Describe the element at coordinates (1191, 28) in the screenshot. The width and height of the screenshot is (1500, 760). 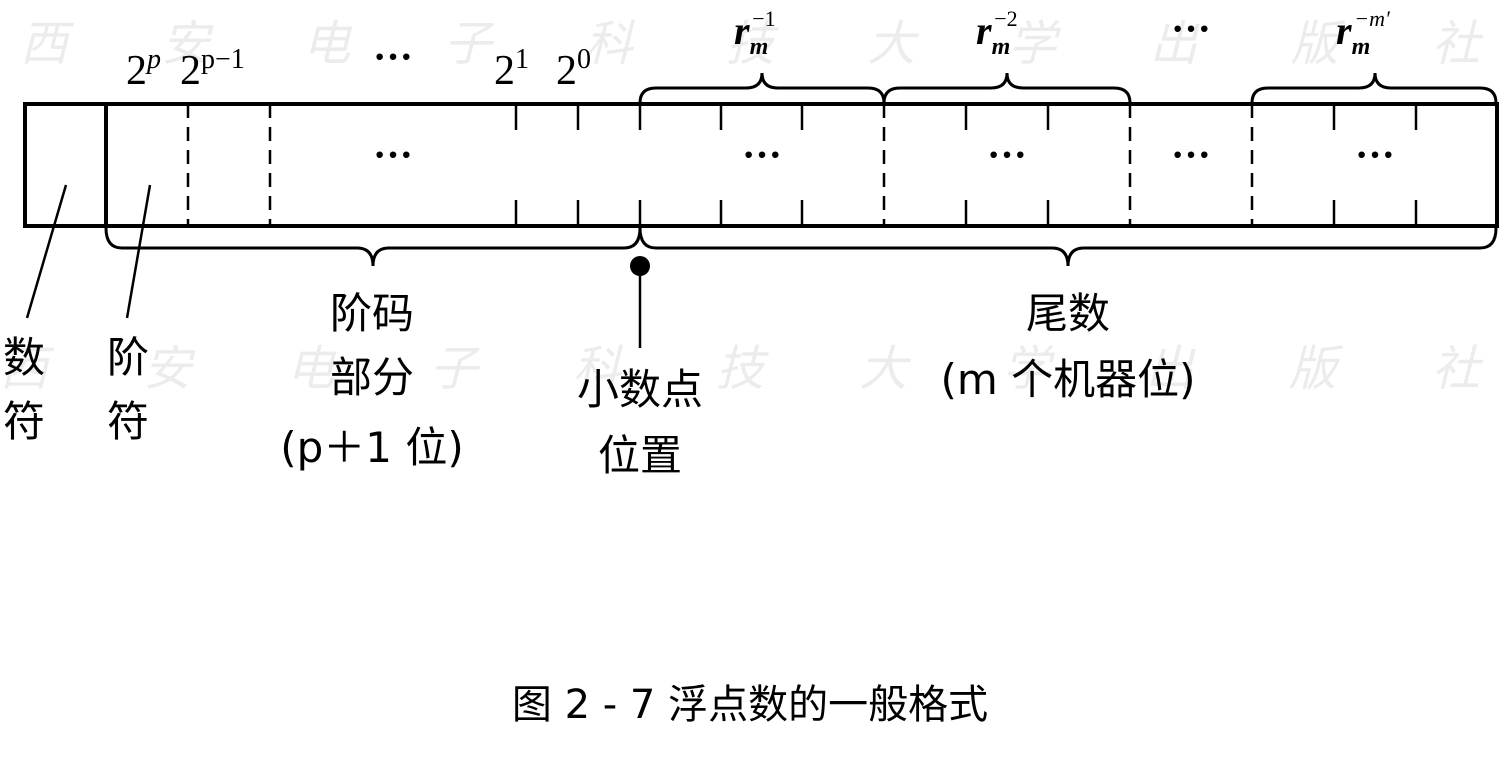
I see `weight-ellipsis-right: ···` at that location.